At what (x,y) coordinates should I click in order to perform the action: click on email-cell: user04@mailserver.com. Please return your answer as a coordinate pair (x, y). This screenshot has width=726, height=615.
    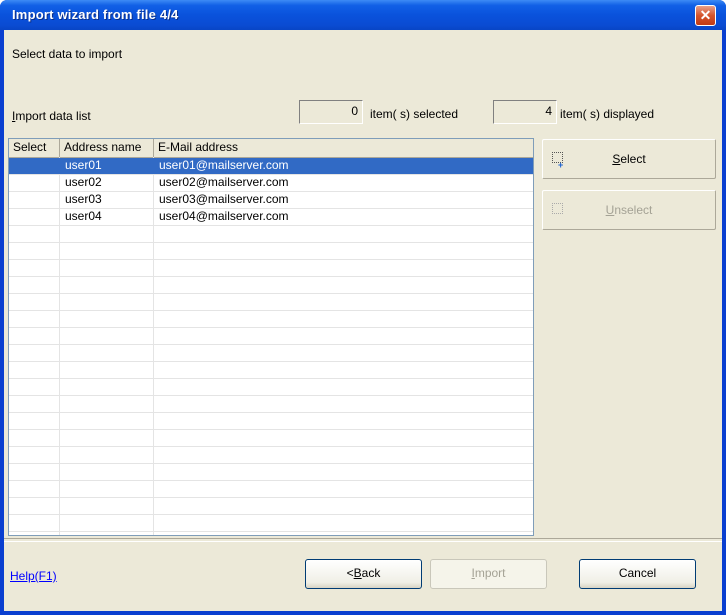
    Looking at the image, I should click on (224, 216).